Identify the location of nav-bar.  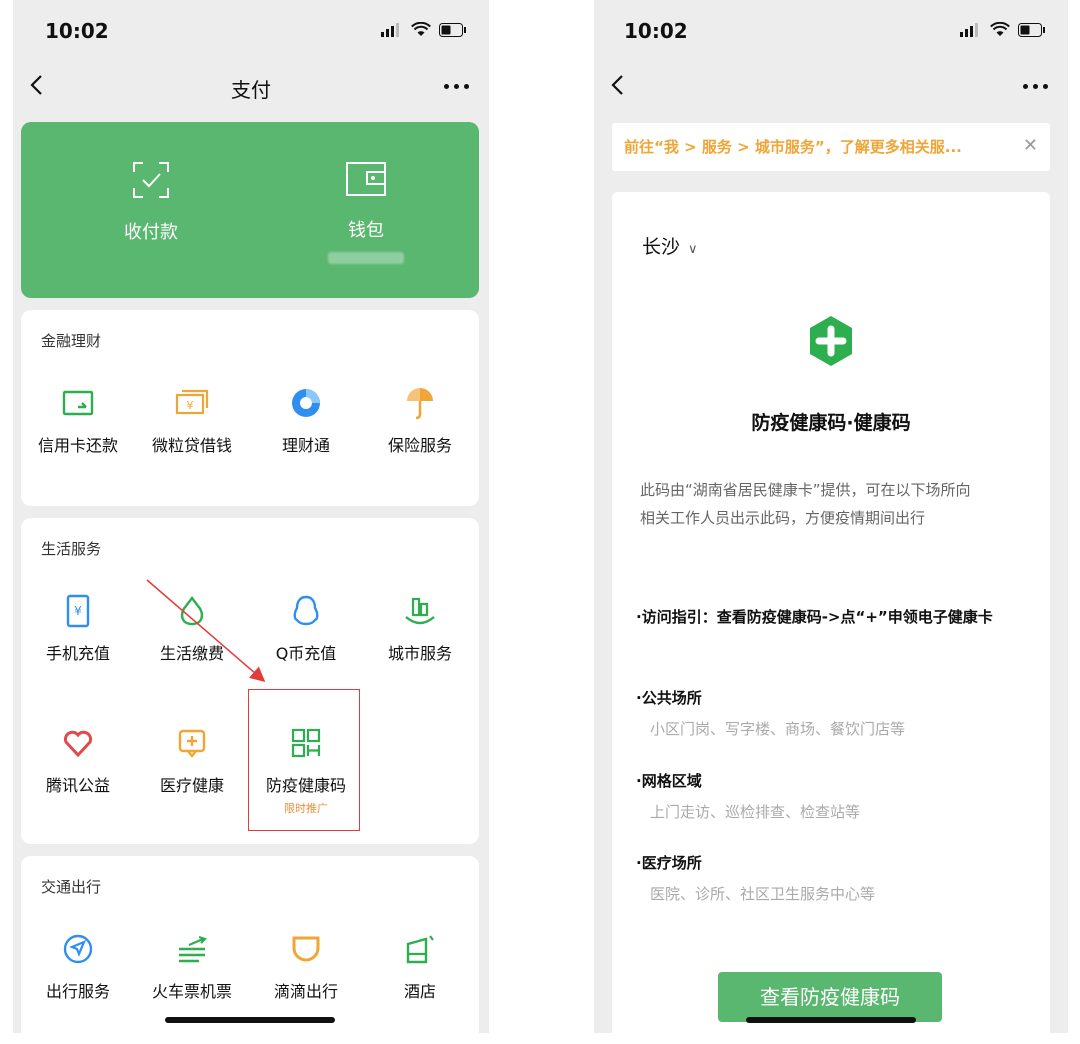
(831, 88).